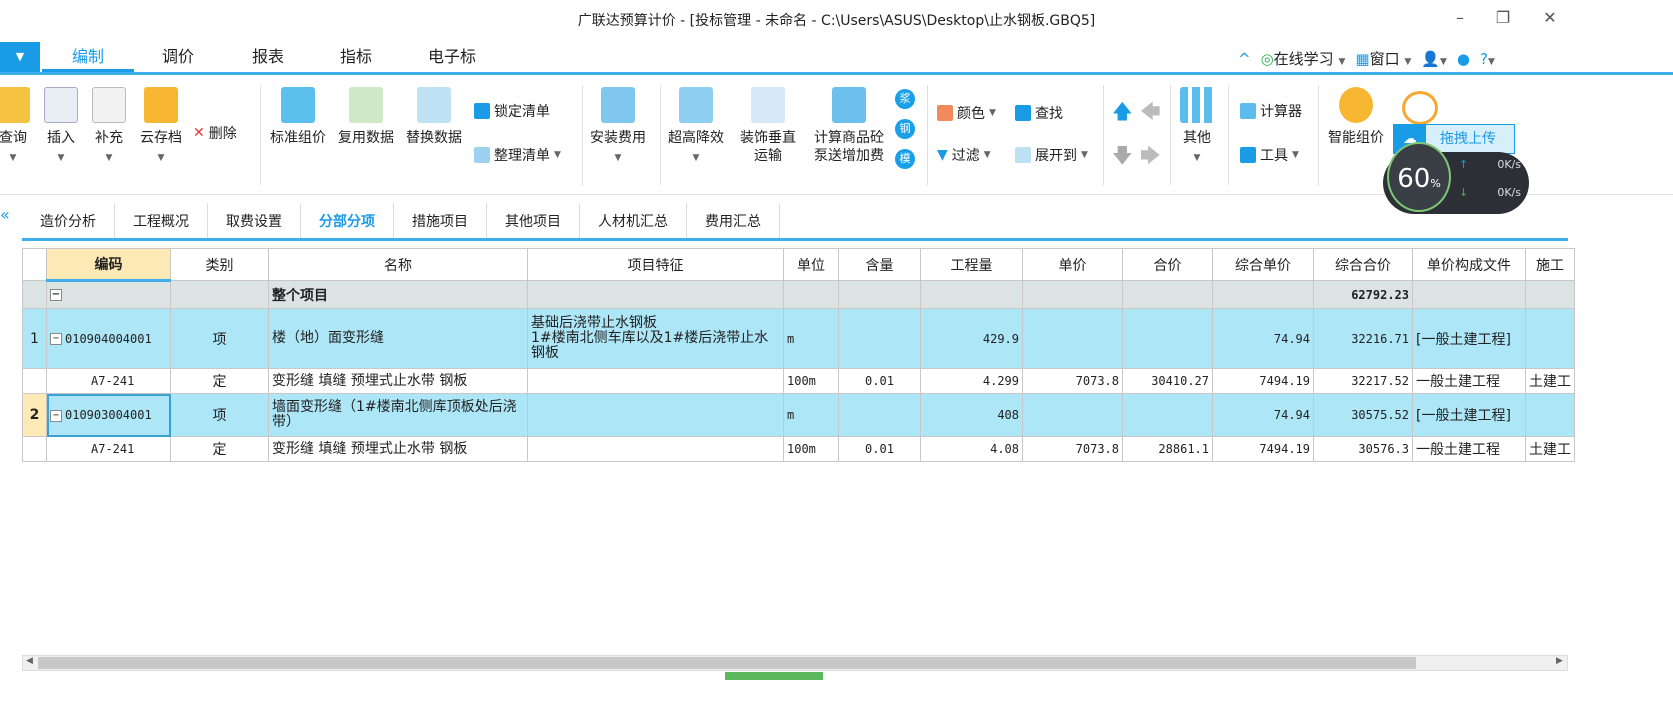 This screenshot has width=1673, height=728. Describe the element at coordinates (1303, 58) in the screenshot. I see `online-learning-button: ◎在线学习 ▼` at that location.